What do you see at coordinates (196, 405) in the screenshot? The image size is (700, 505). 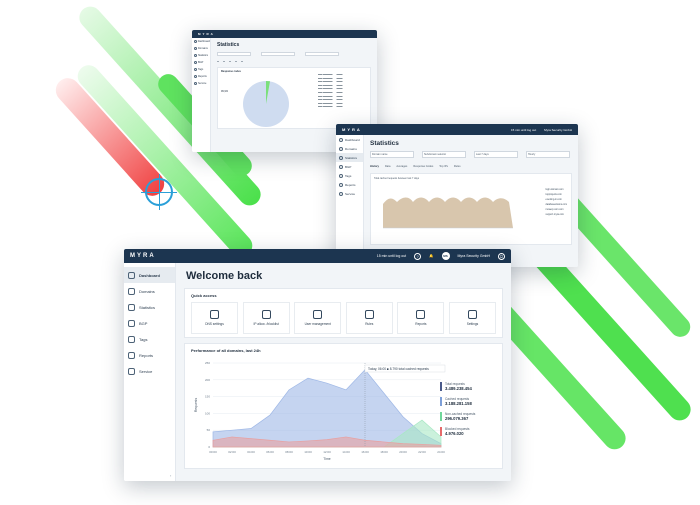 I see `y-axis-label: Requests` at bounding box center [196, 405].